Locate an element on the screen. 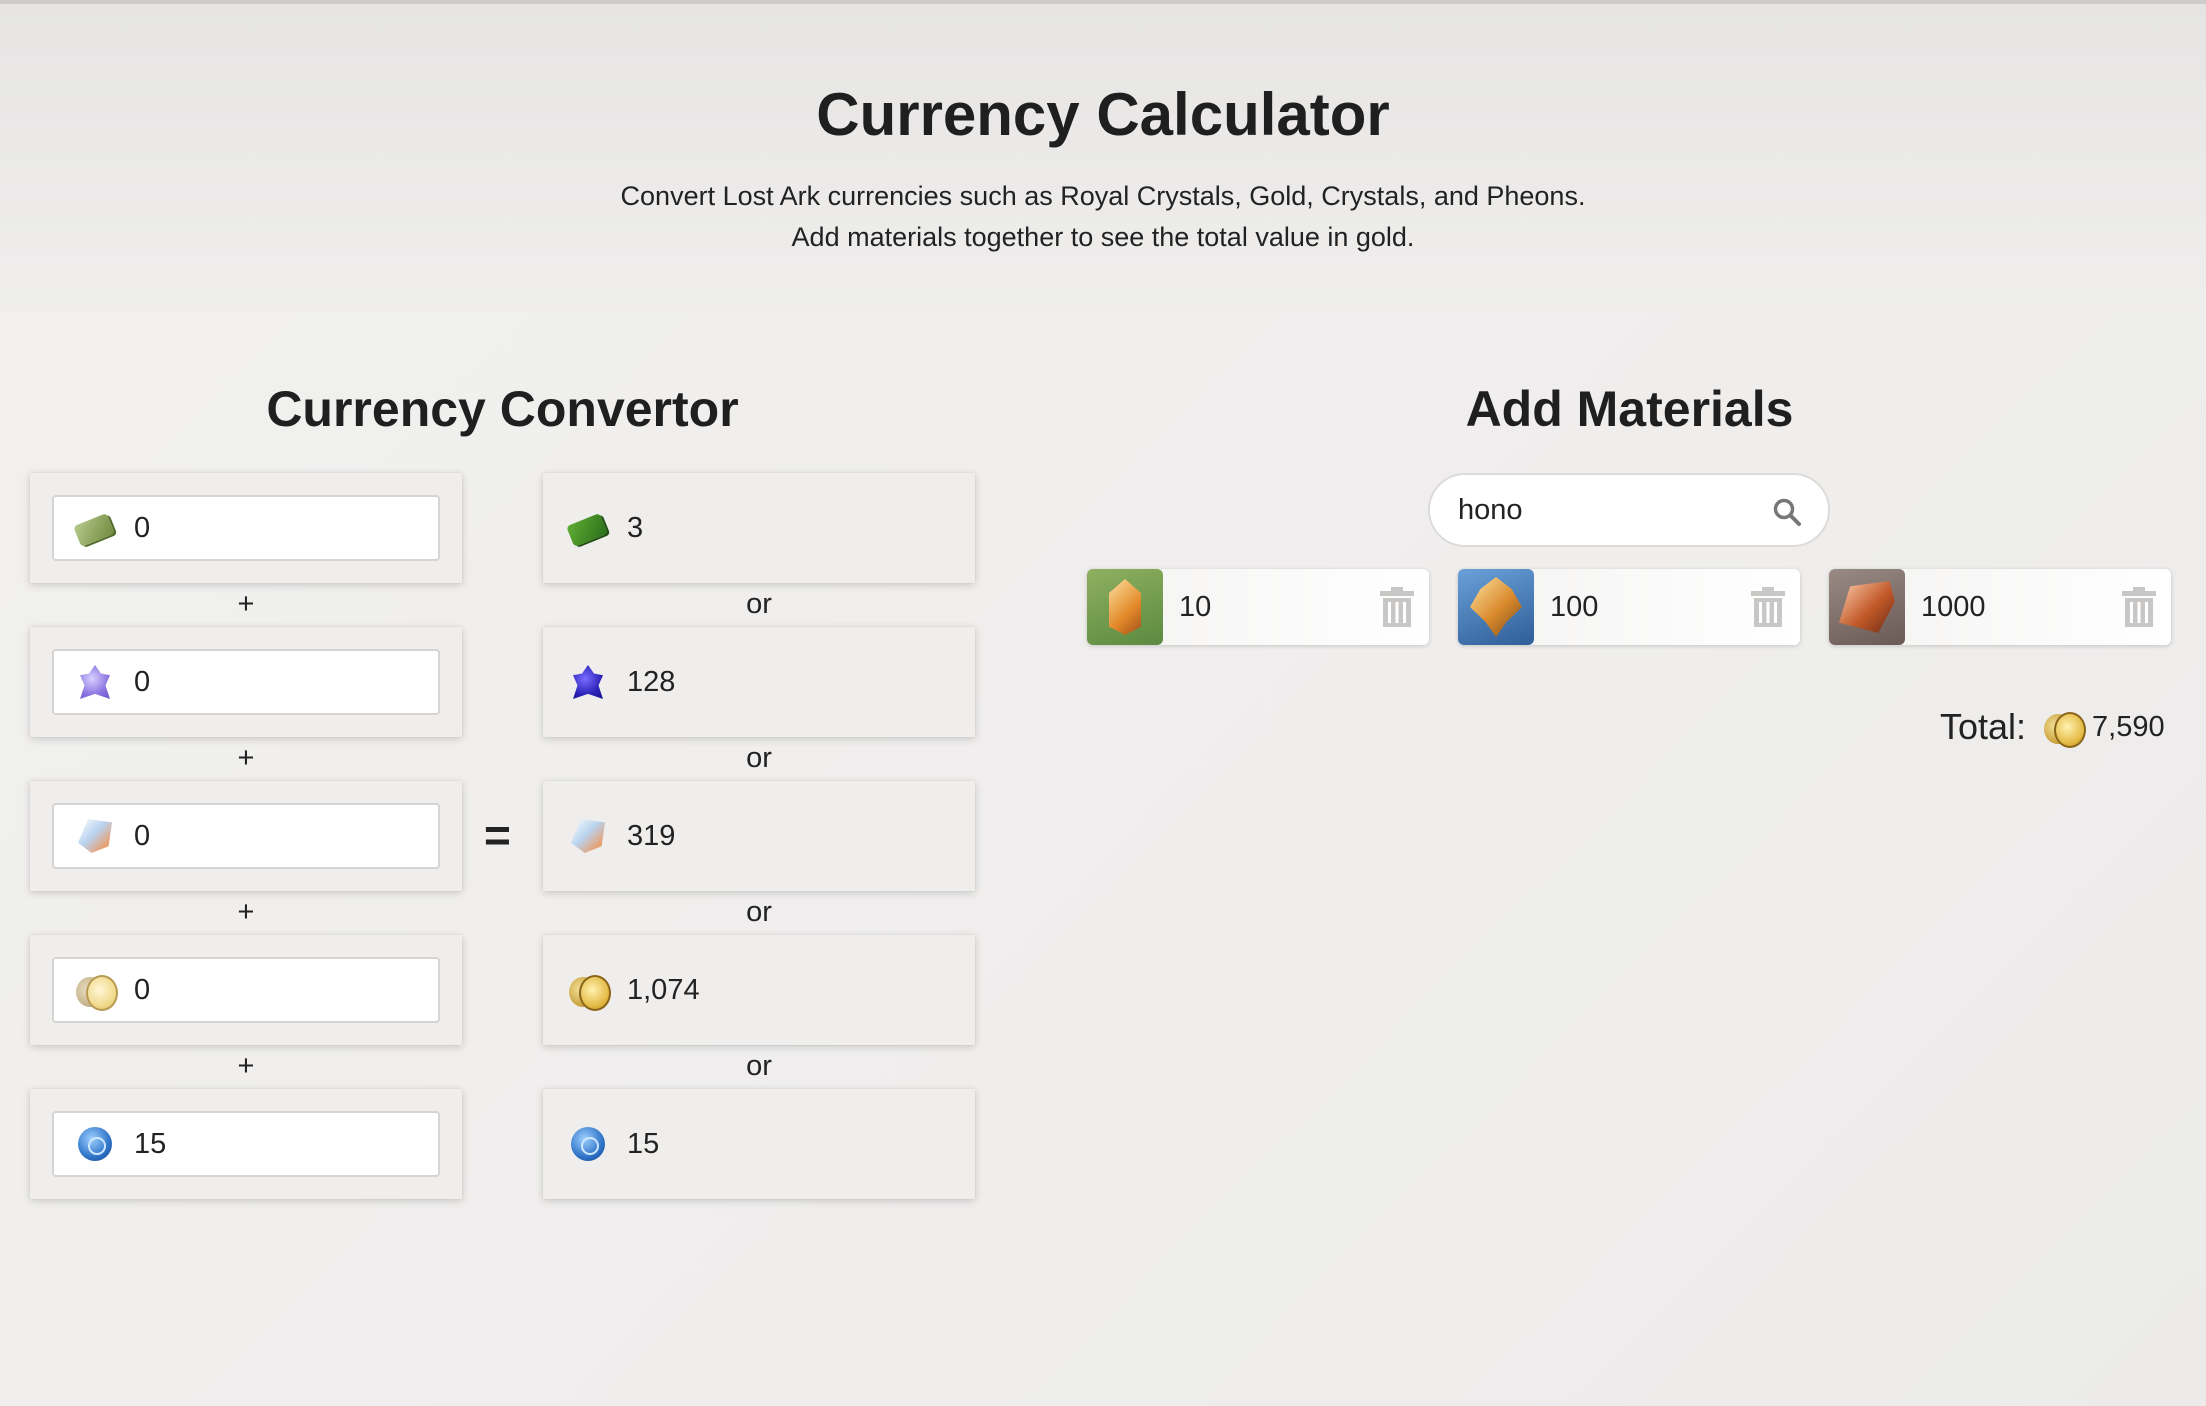 Image resolution: width=2206 pixels, height=1406 pixels. material-search is located at coordinates (1629, 510).